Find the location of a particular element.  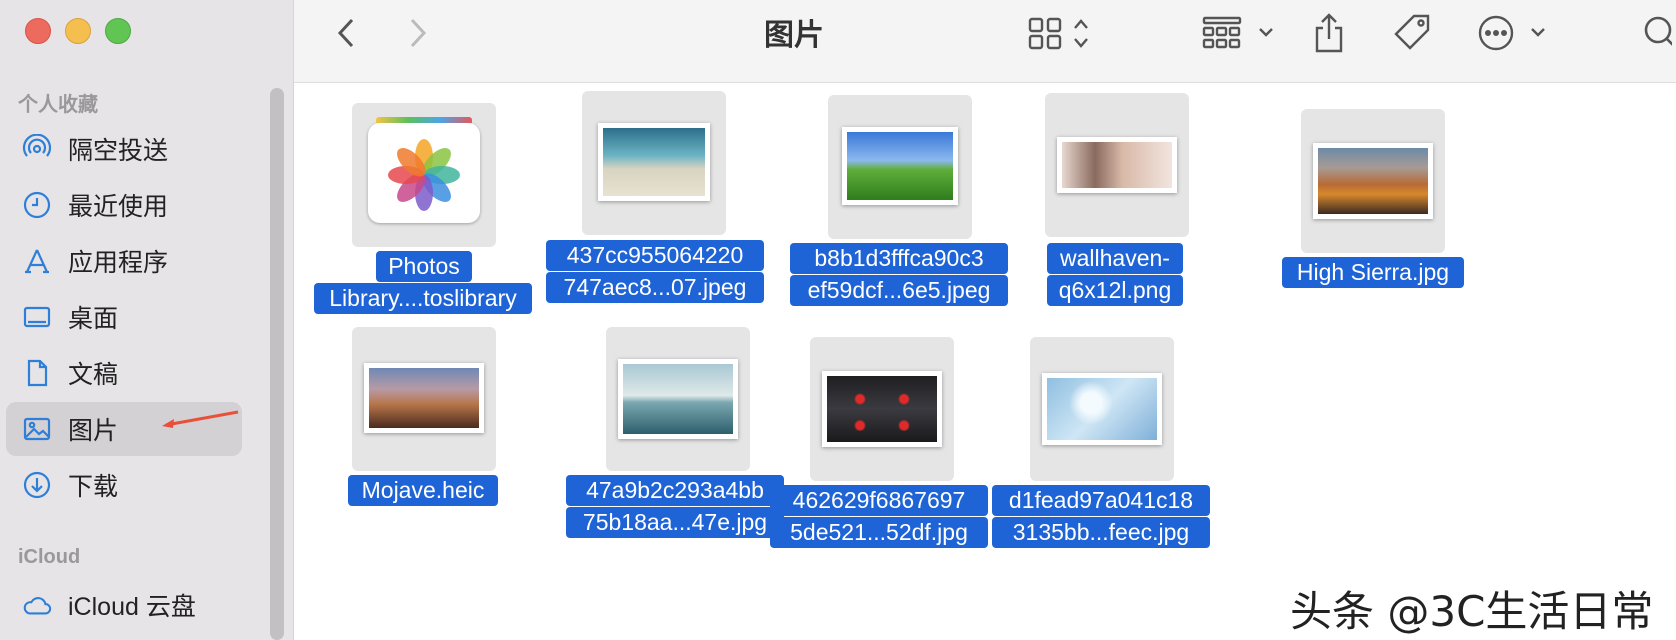

sidebar-item-desktop: 桌面 is located at coordinates (124, 317).